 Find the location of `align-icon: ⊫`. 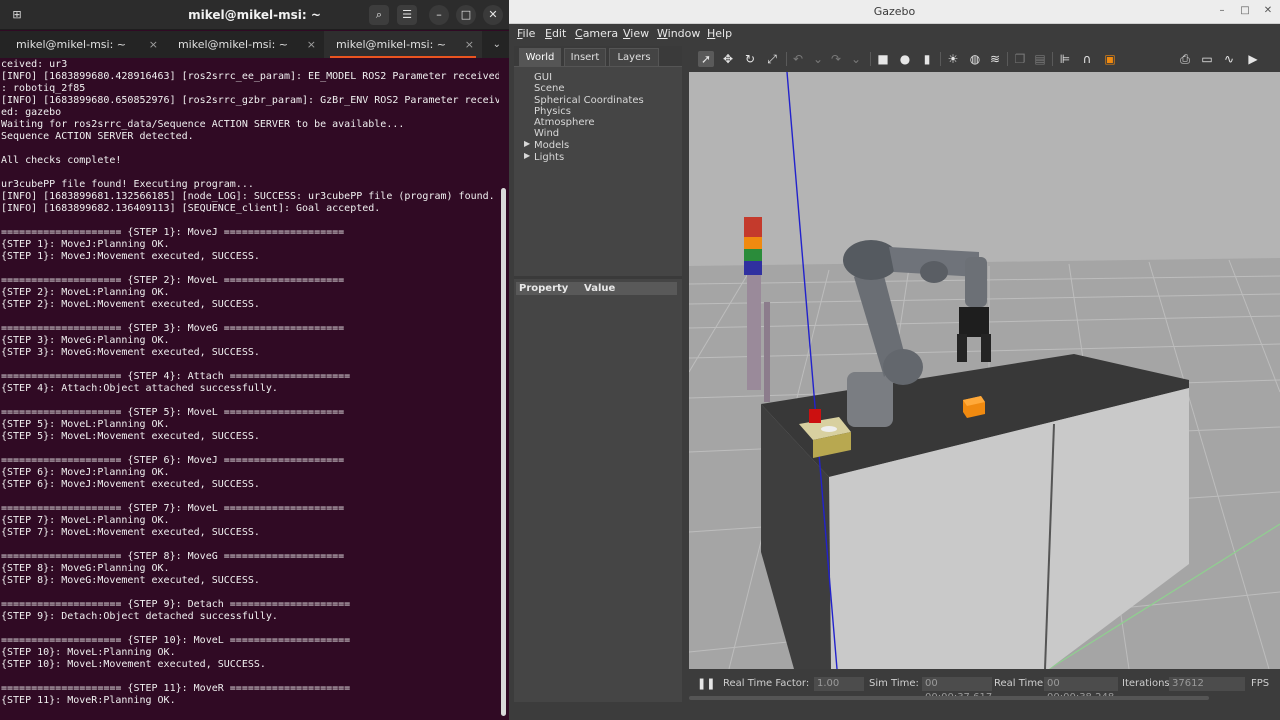

align-icon: ⊫ is located at coordinates (1065, 59).